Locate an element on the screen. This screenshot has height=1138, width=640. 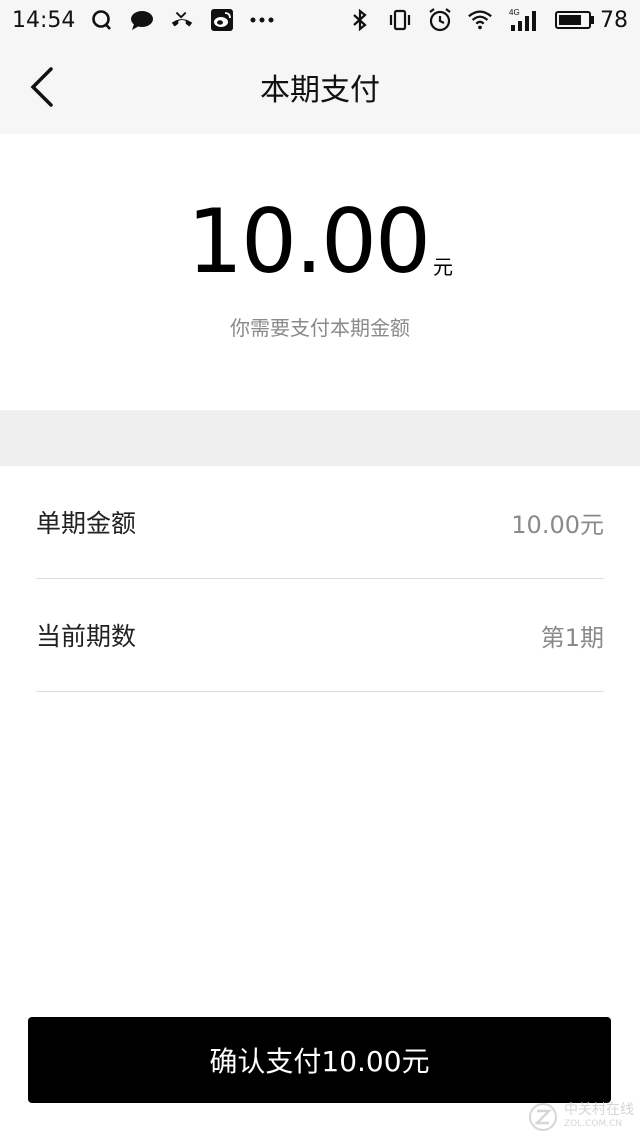
nav-bar: 本期支付 is located at coordinates (320, 87).